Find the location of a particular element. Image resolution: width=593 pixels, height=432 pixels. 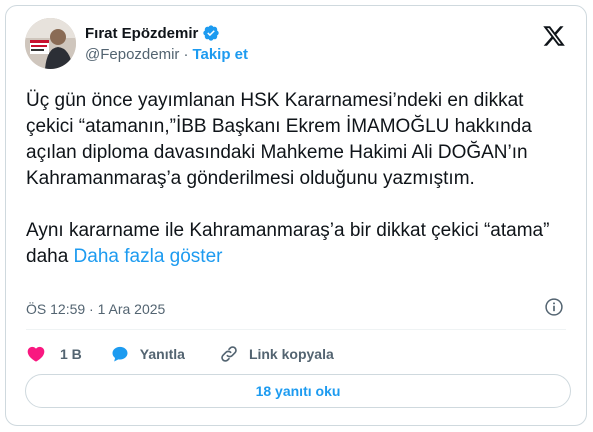

author-block: Fırat Epözdemir @Fepozdemir · Takip et is located at coordinates (166, 43).